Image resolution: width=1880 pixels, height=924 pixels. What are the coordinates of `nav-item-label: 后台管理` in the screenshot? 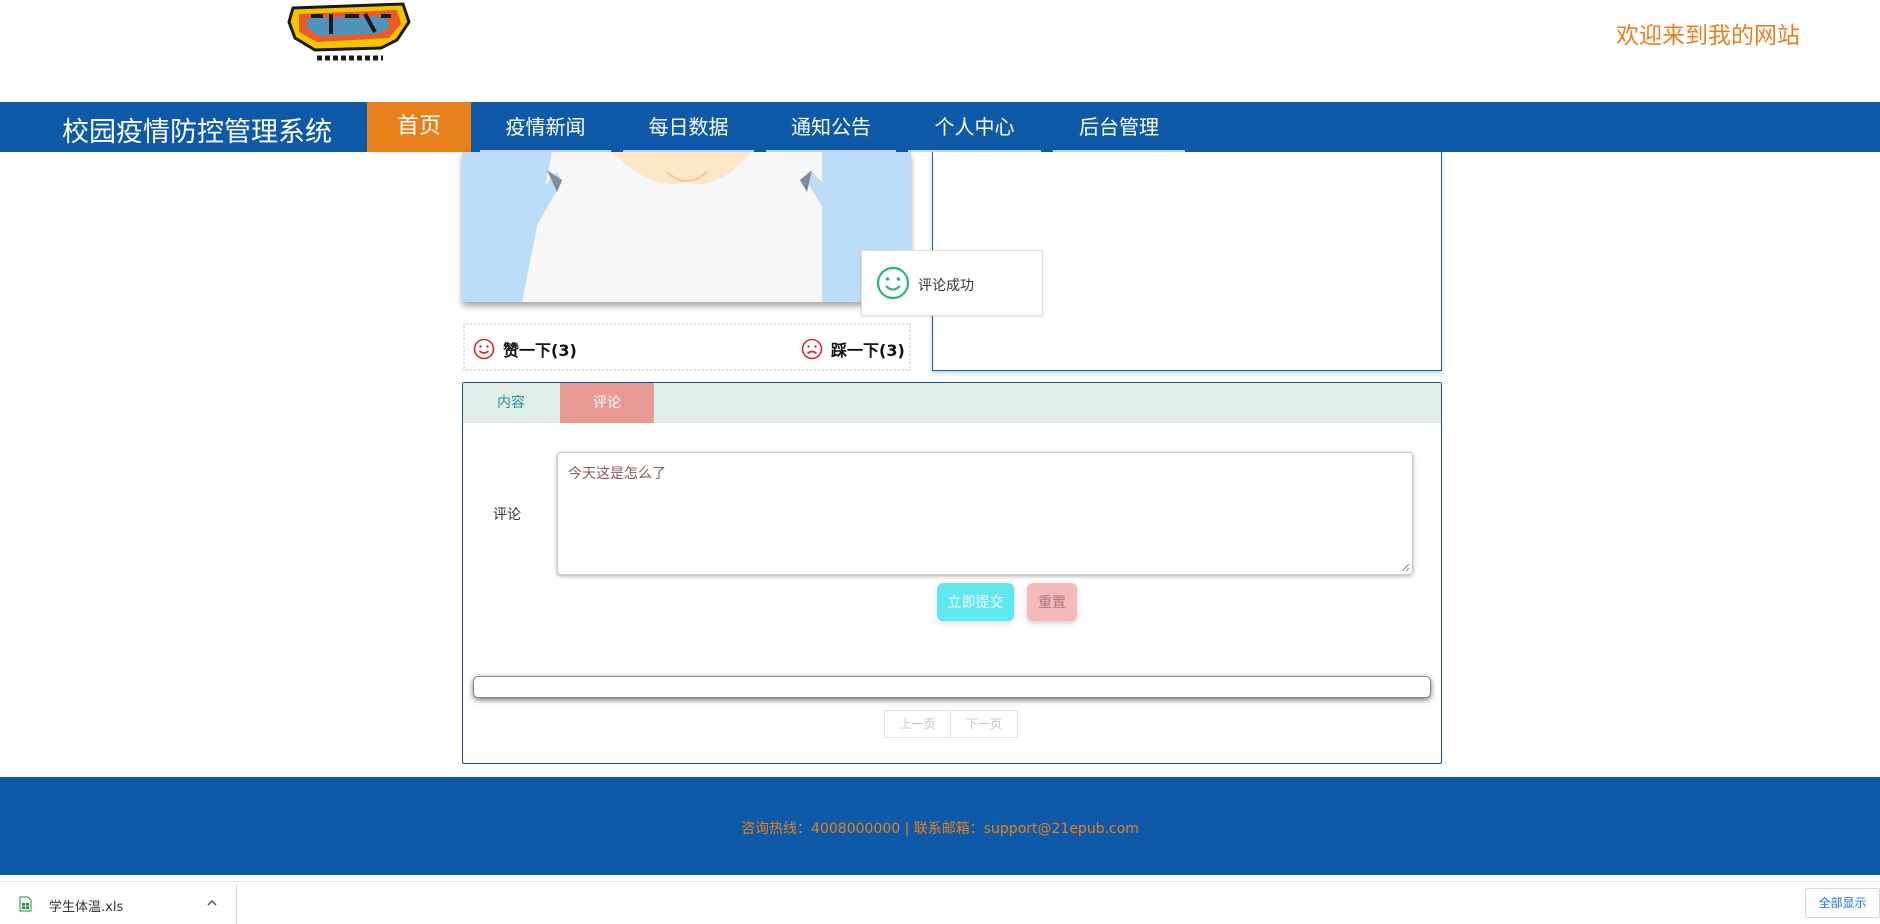 It's located at (1119, 127).